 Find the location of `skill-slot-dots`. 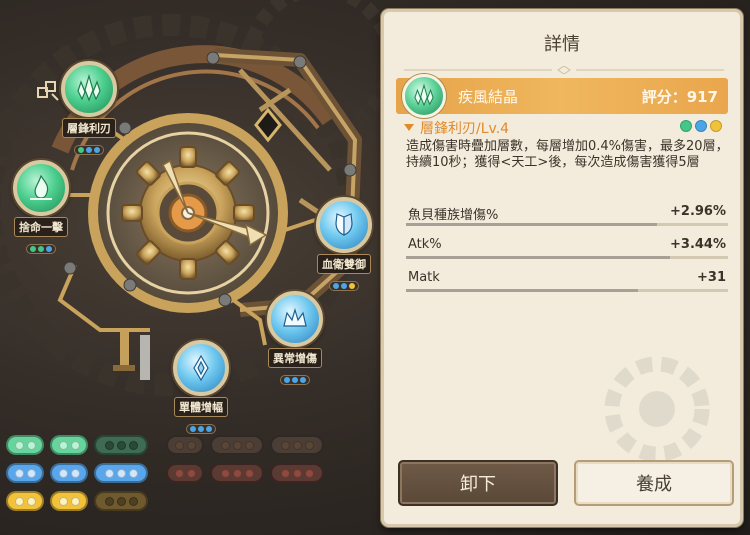

skill-slot-dots is located at coordinates (701, 126).